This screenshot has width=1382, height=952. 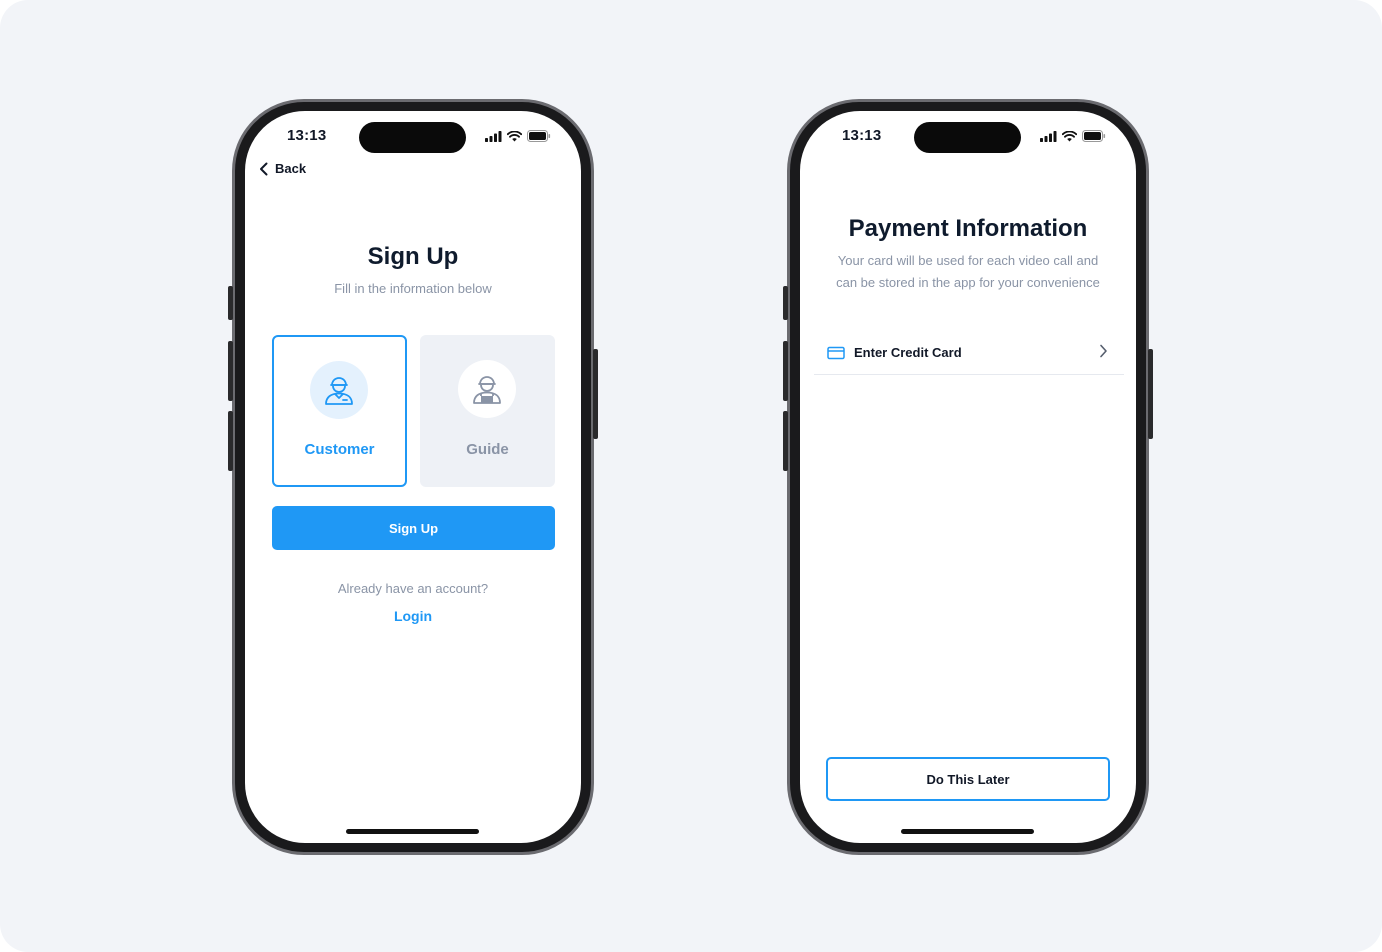 I want to click on back-button: Back, so click(x=282, y=168).